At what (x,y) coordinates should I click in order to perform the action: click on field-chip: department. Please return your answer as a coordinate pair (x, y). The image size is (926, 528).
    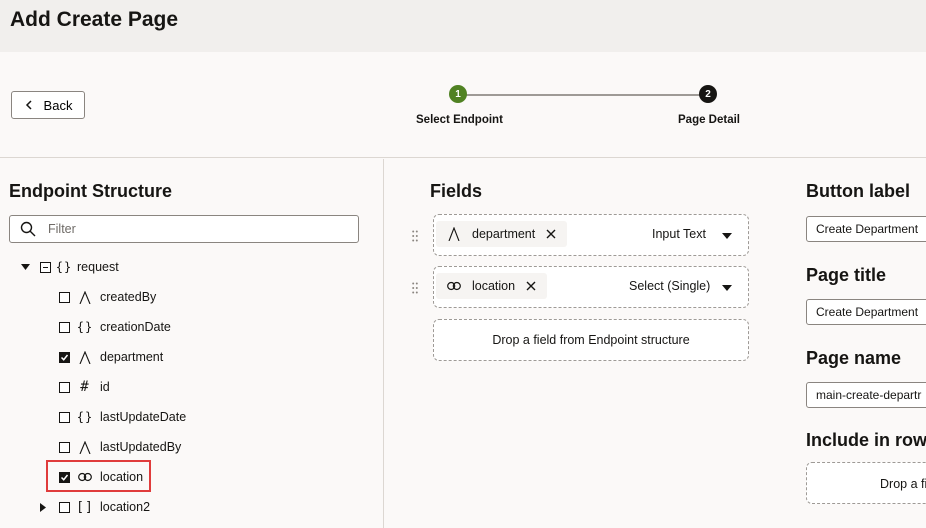
    Looking at the image, I should click on (502, 234).